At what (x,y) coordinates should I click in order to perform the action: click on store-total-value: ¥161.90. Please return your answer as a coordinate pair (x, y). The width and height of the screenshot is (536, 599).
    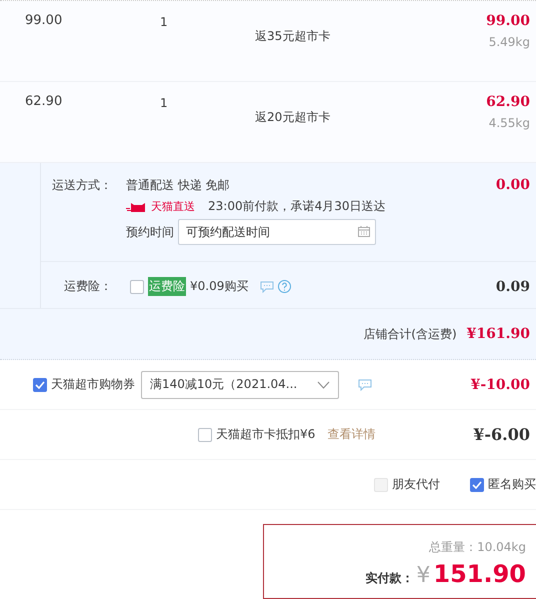
    Looking at the image, I should click on (498, 334).